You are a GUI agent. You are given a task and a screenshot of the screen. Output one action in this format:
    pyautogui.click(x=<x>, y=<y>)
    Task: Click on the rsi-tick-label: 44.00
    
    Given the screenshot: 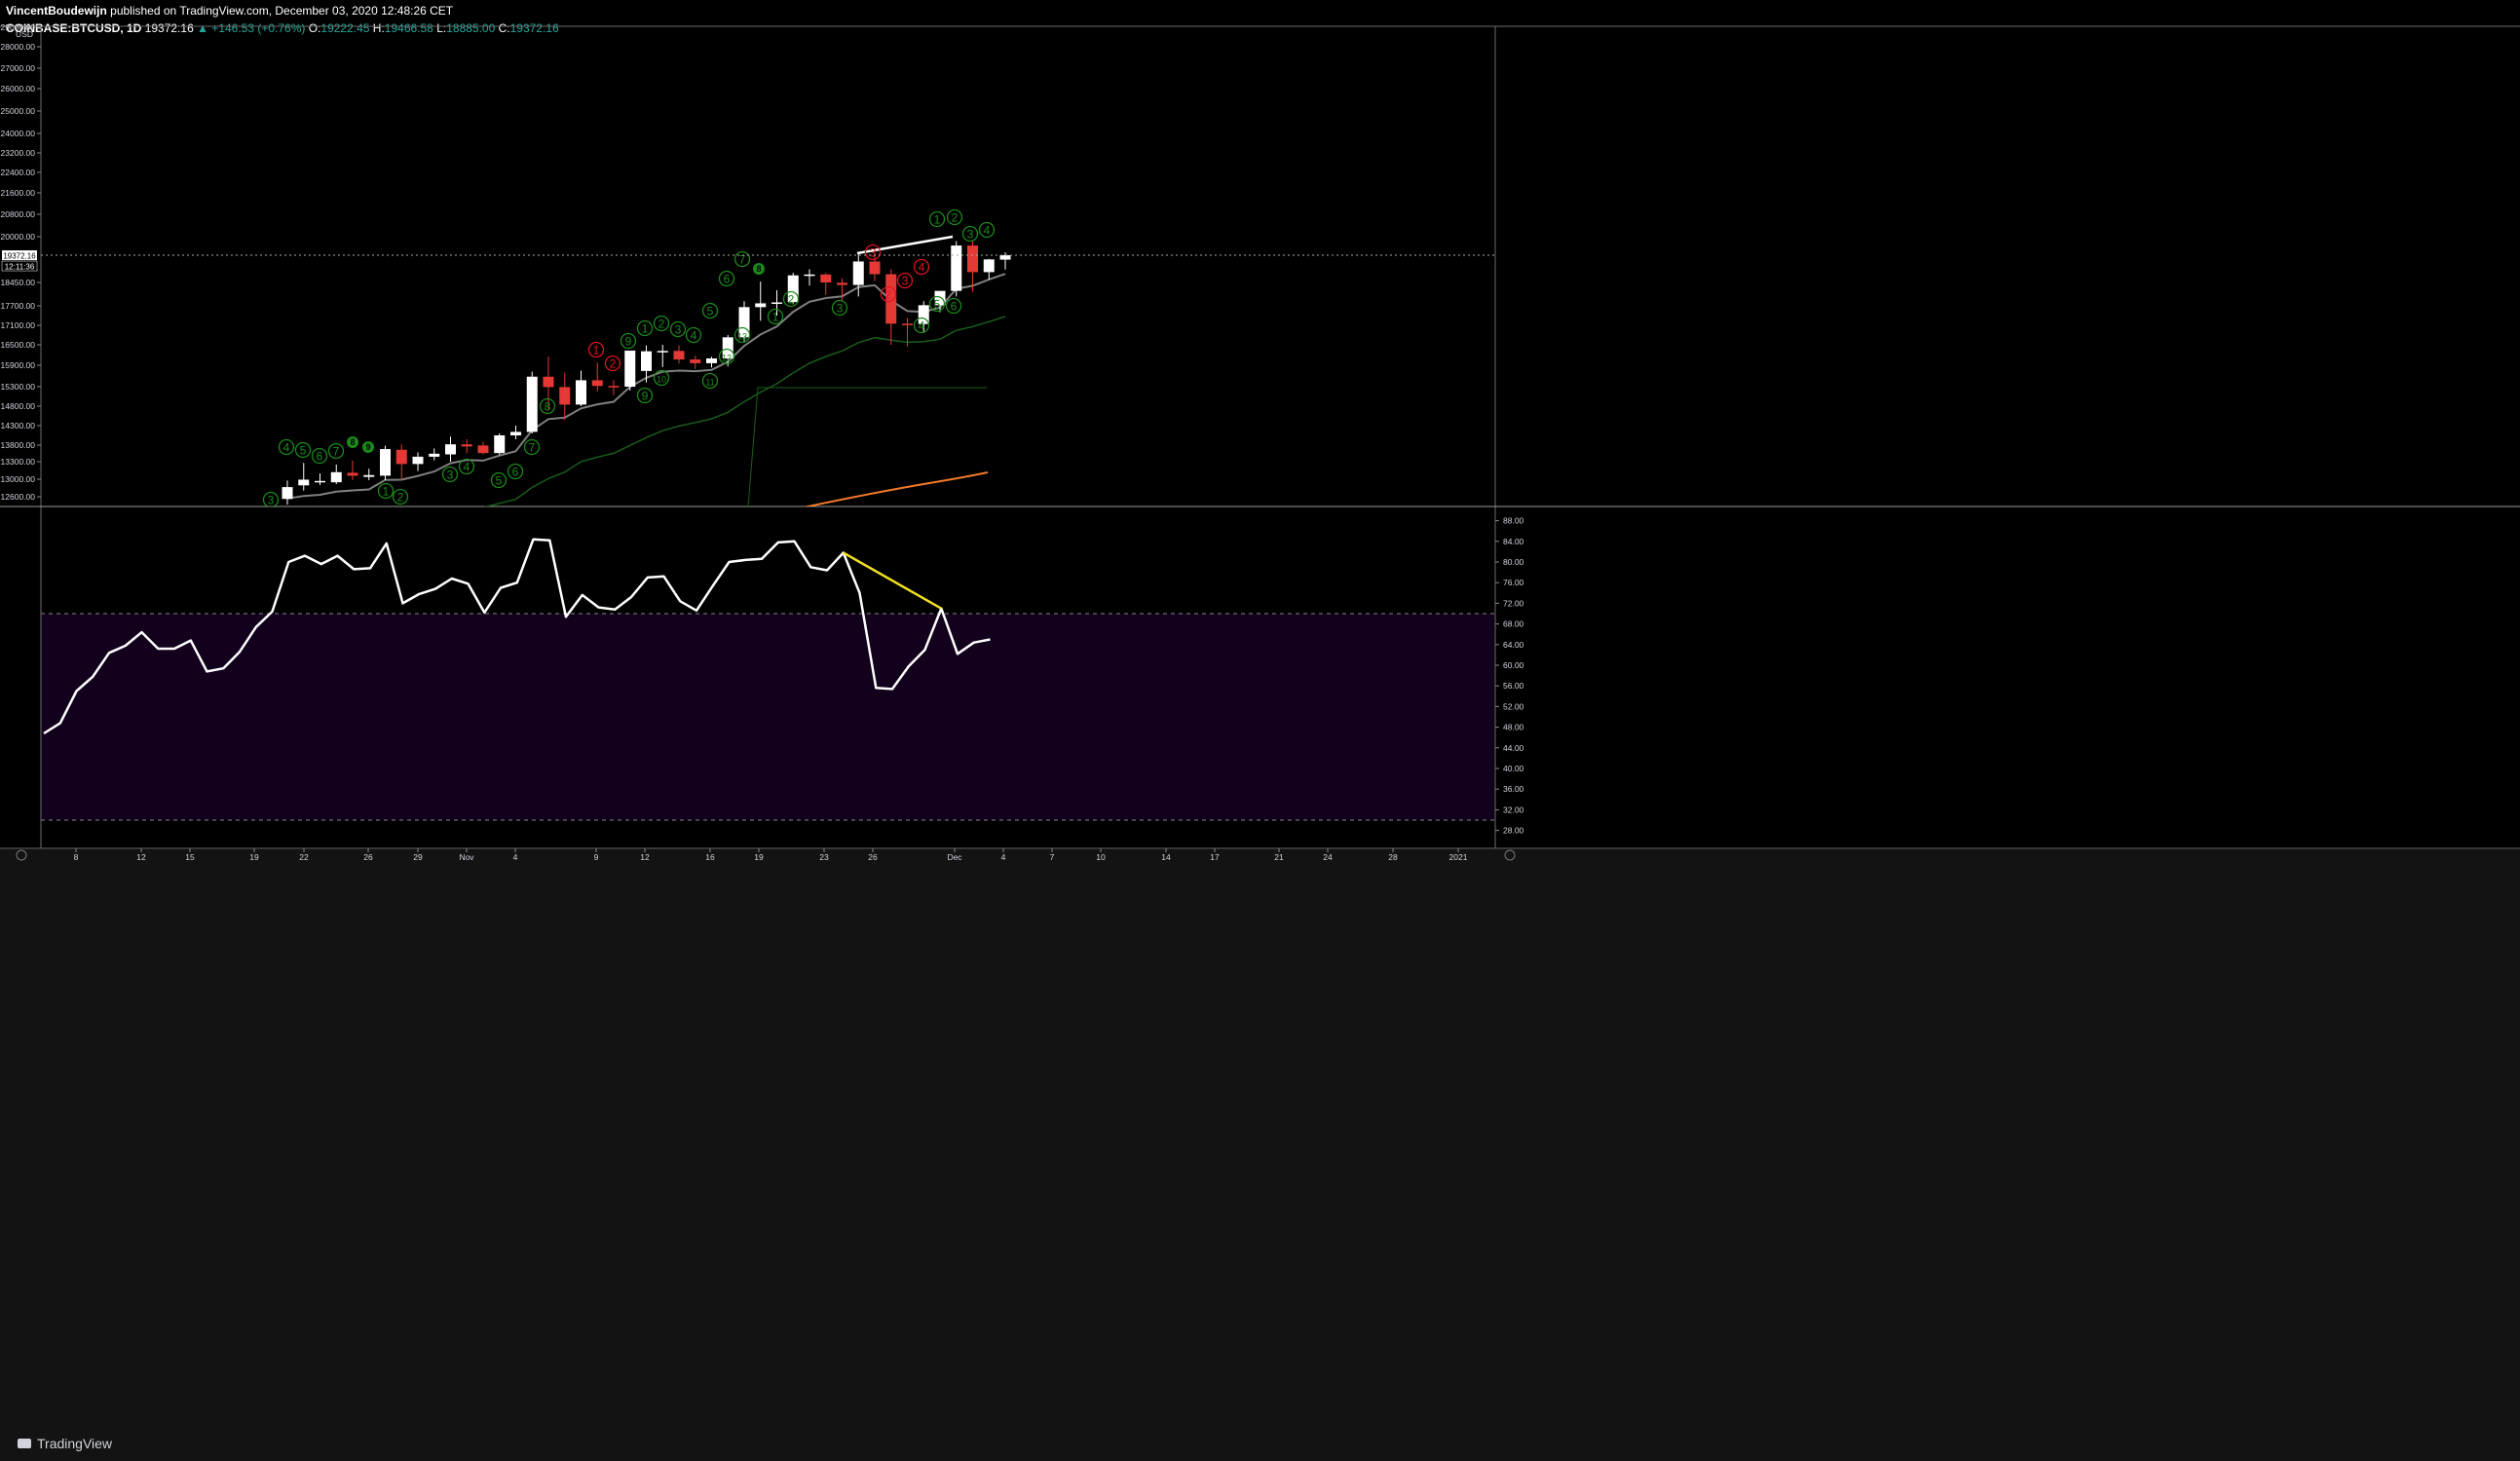 What is the action you would take?
    pyautogui.click(x=1513, y=748)
    